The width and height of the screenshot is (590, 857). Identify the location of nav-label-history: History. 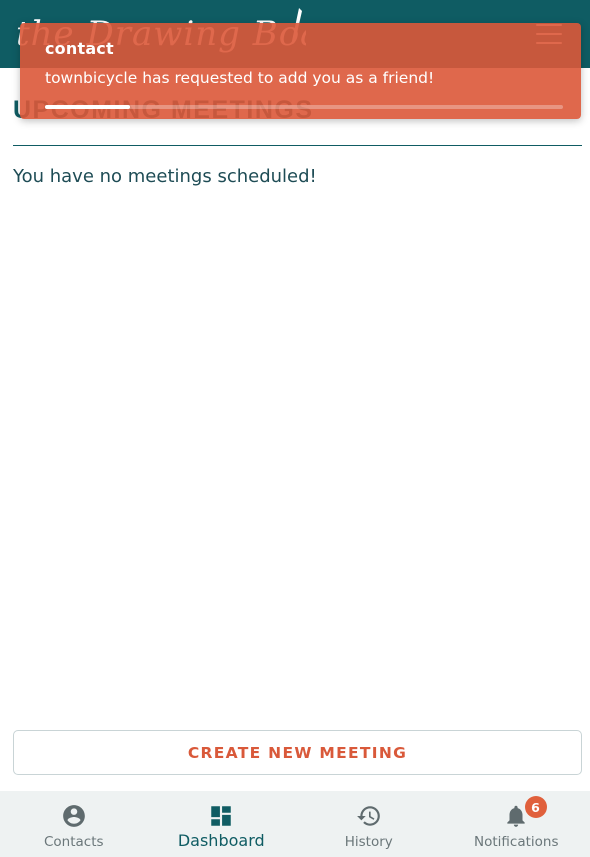
(368, 842).